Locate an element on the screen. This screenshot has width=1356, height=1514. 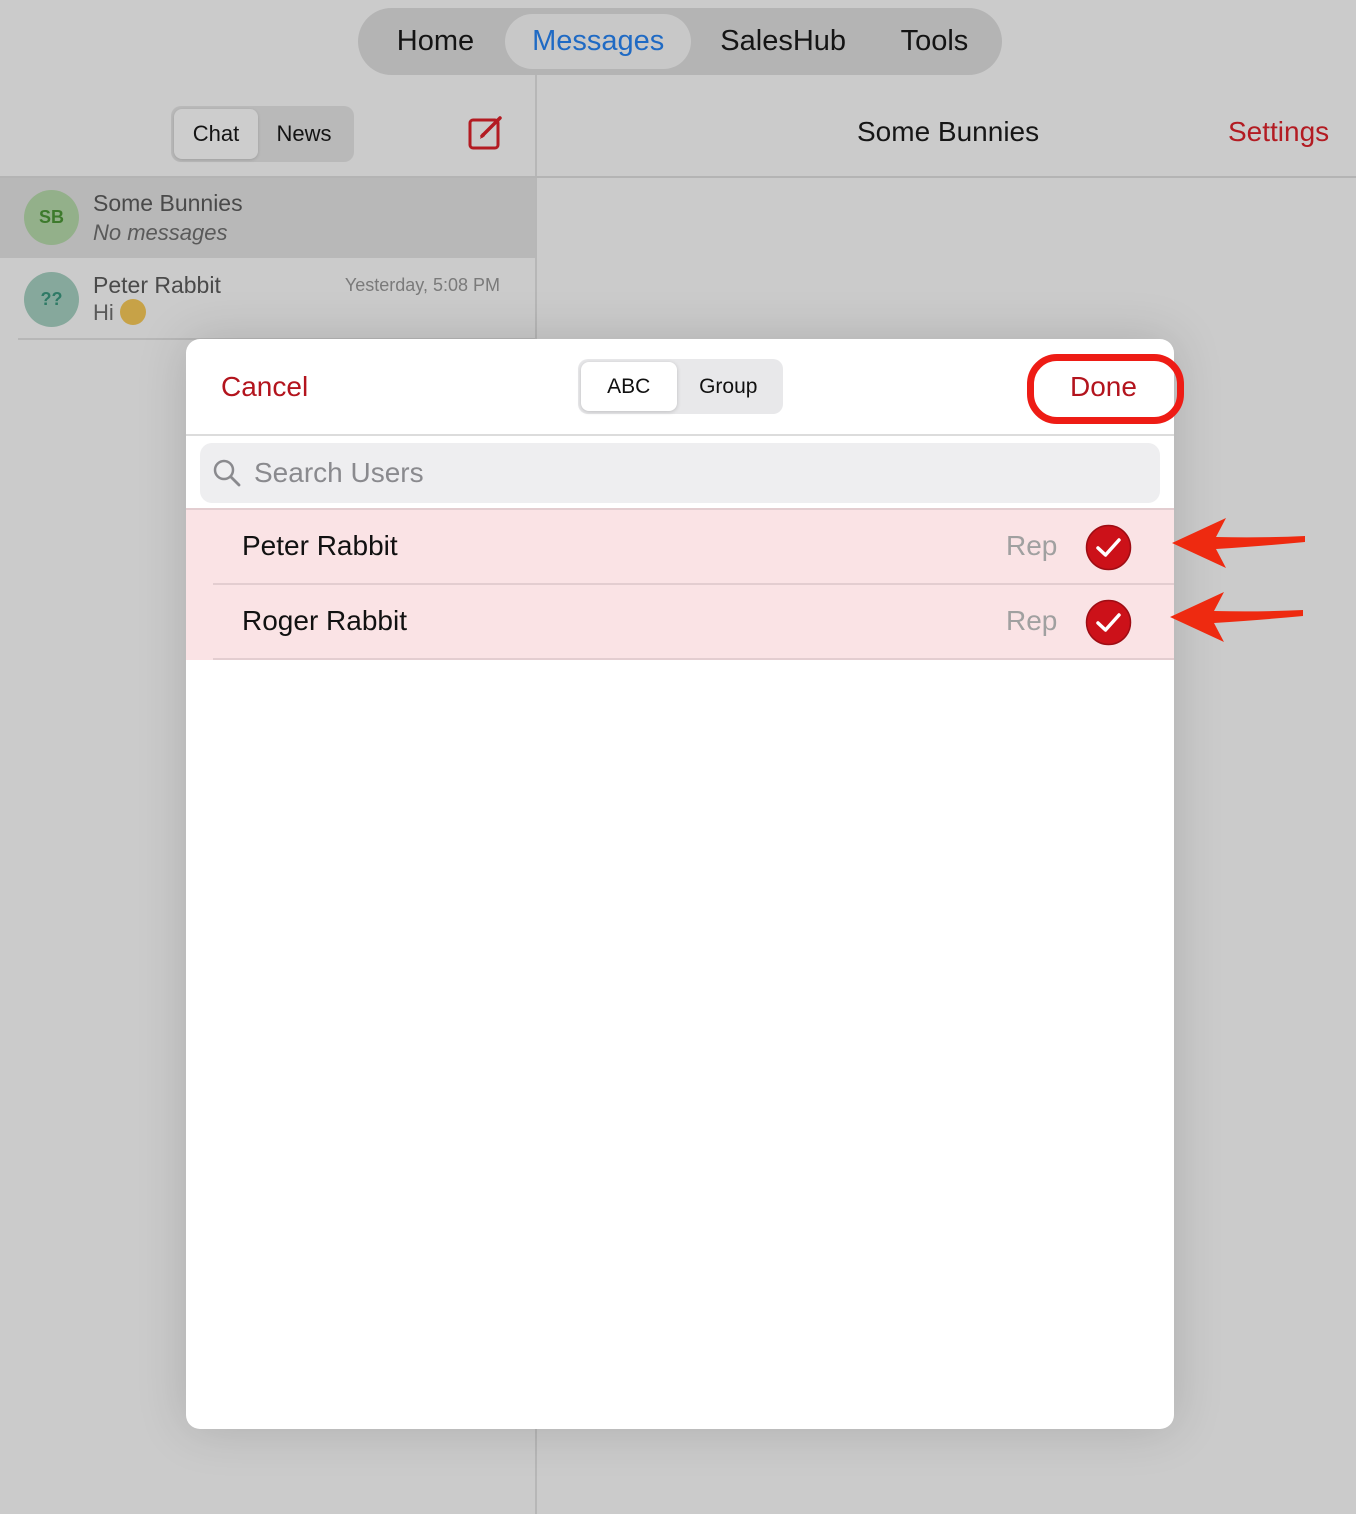
chat-preview-text: Hi is located at coordinates (103, 312).